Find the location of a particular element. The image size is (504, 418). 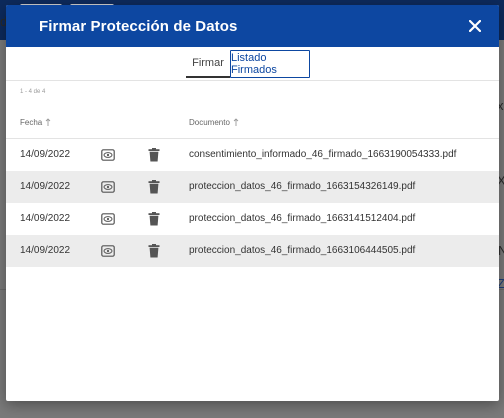

close-icon is located at coordinates (475, 26).